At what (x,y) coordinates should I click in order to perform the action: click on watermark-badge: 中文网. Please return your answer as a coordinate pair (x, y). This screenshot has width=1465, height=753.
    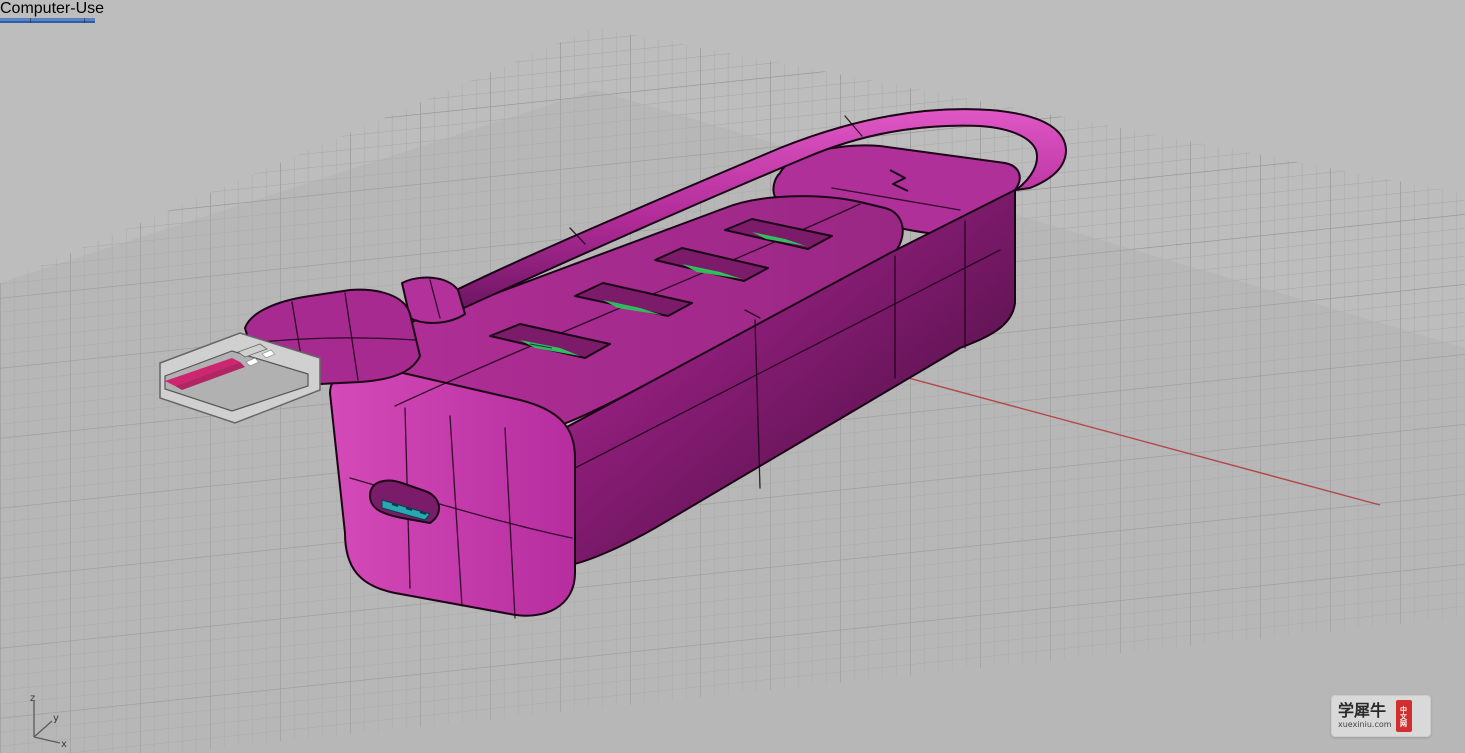
    Looking at the image, I should click on (1403, 716).